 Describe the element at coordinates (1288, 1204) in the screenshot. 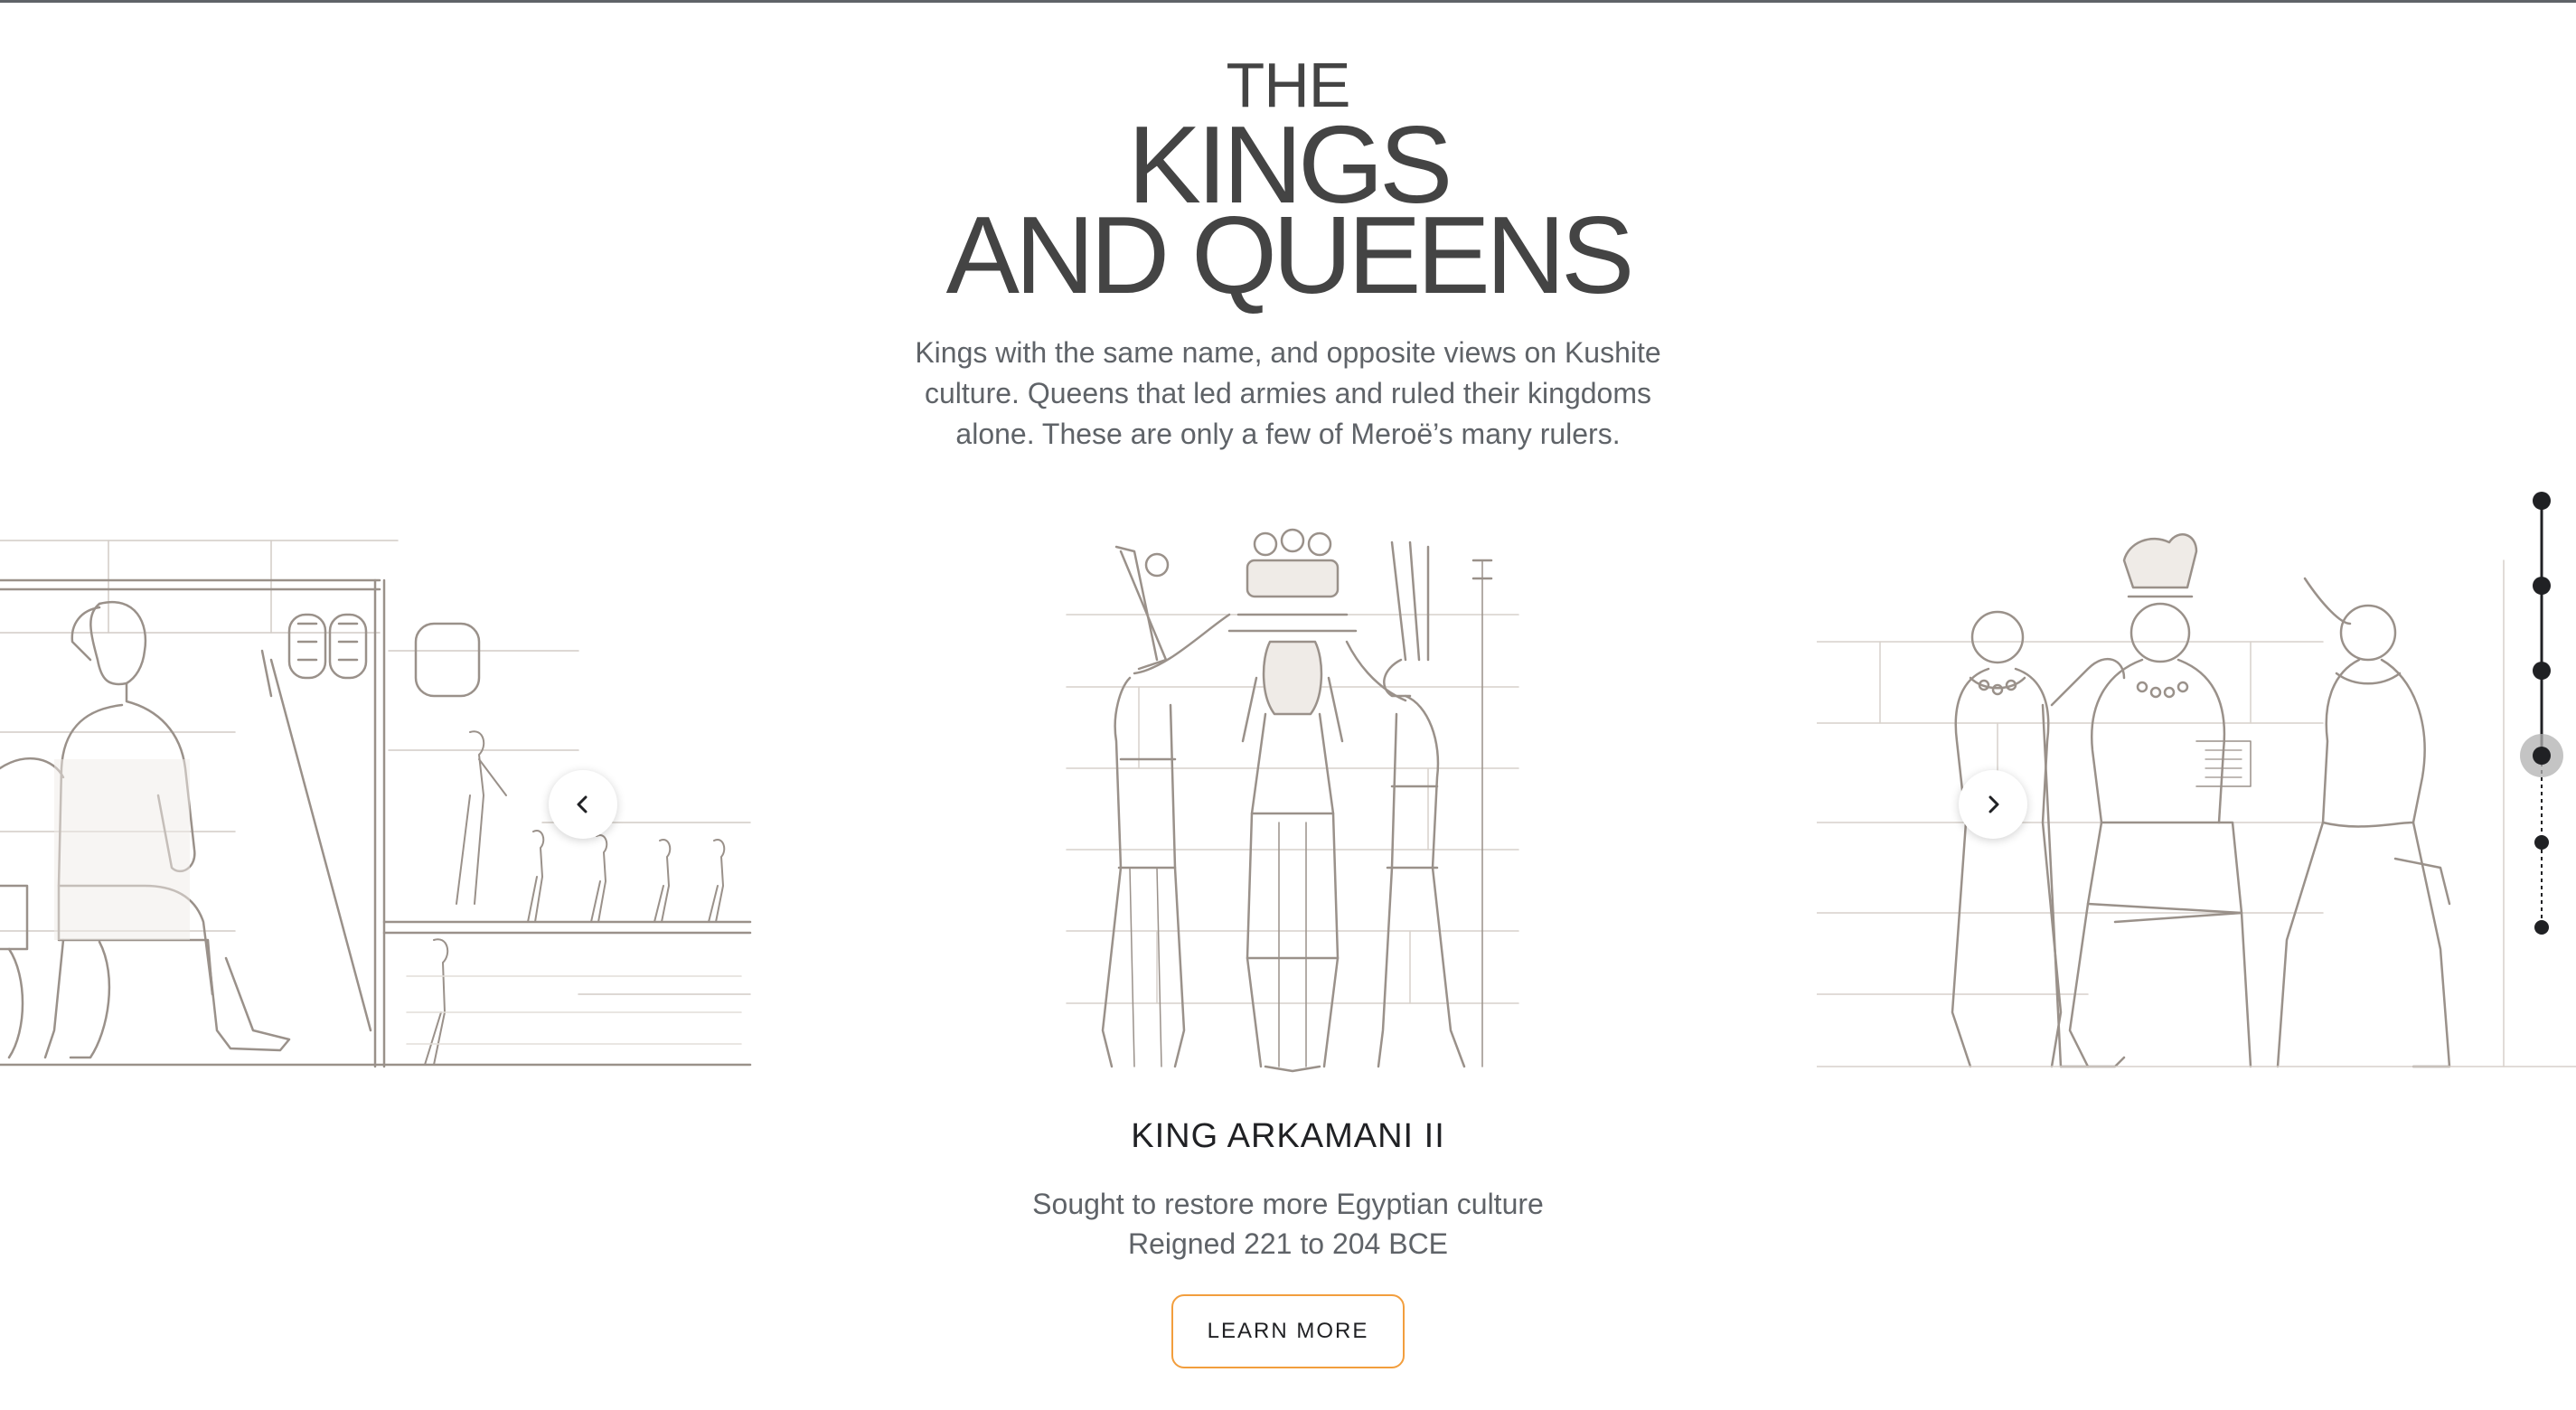

I see `ruler-description: Sought to restore more Egyptian culture` at that location.